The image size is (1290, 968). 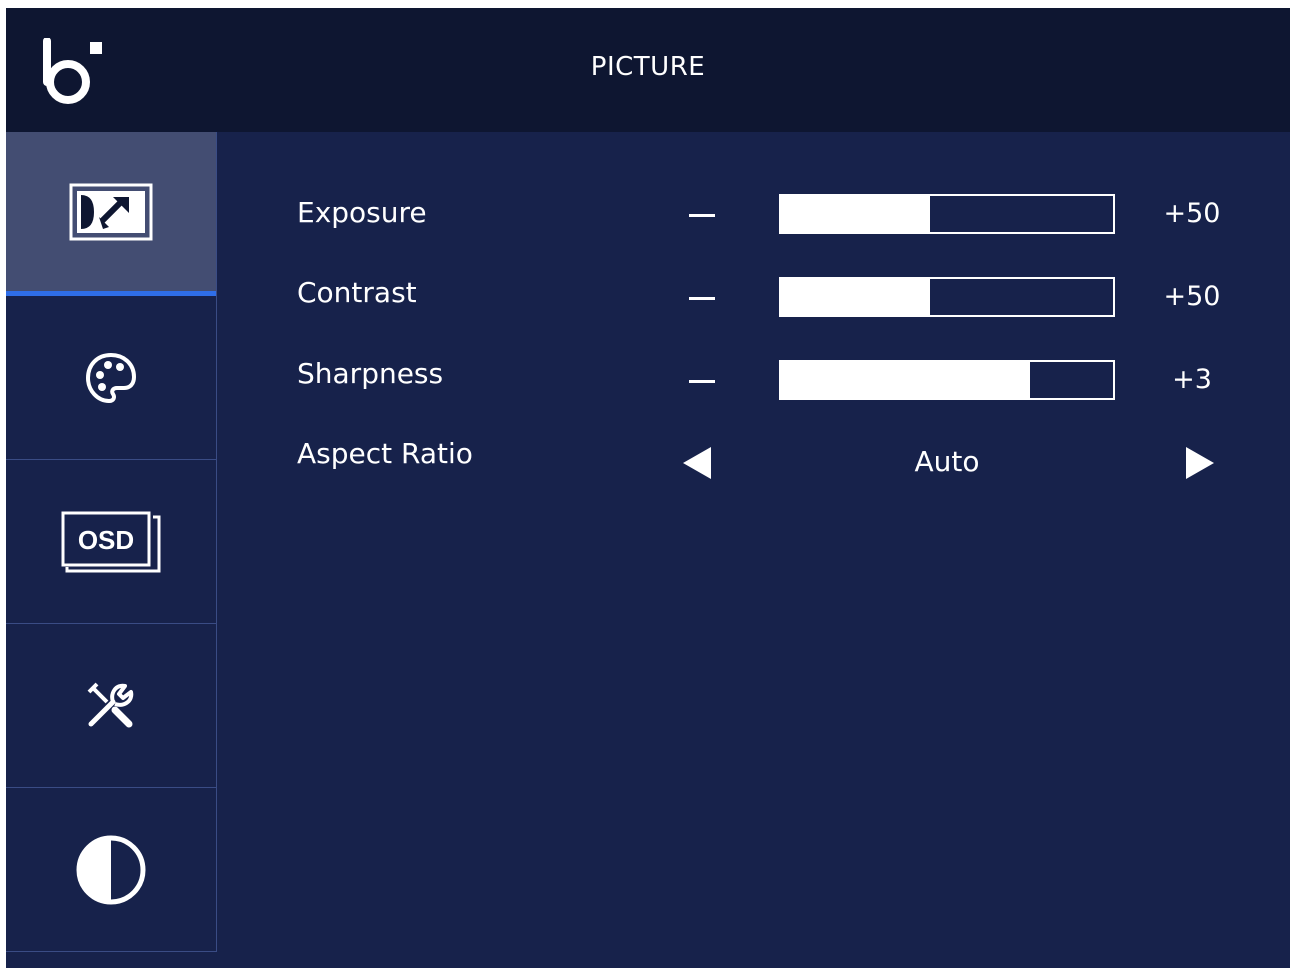 What do you see at coordinates (370, 373) in the screenshot?
I see `sharpness-label: Sharpness` at bounding box center [370, 373].